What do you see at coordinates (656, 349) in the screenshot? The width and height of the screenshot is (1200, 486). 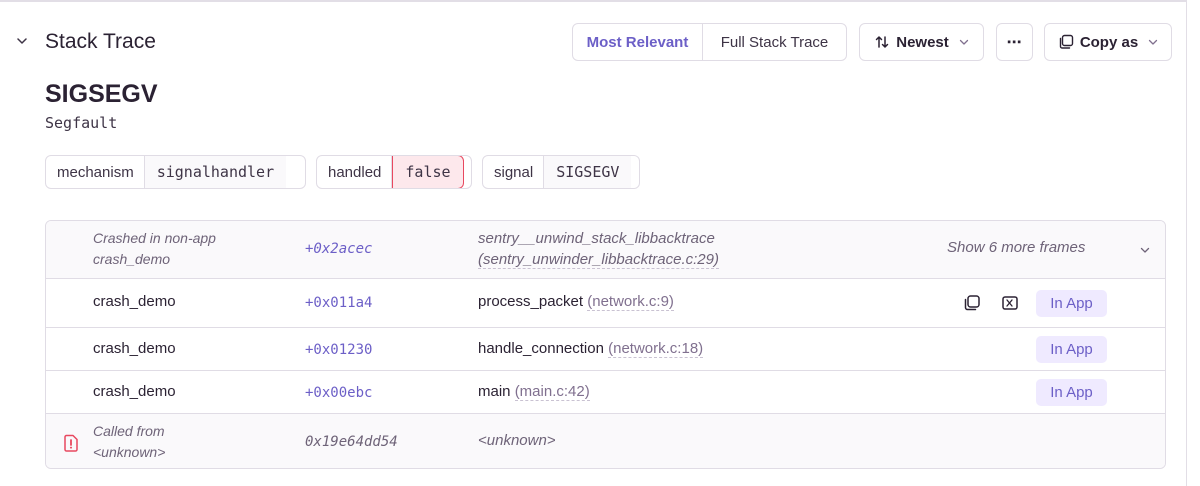 I see `function-location: (network.c:18)` at bounding box center [656, 349].